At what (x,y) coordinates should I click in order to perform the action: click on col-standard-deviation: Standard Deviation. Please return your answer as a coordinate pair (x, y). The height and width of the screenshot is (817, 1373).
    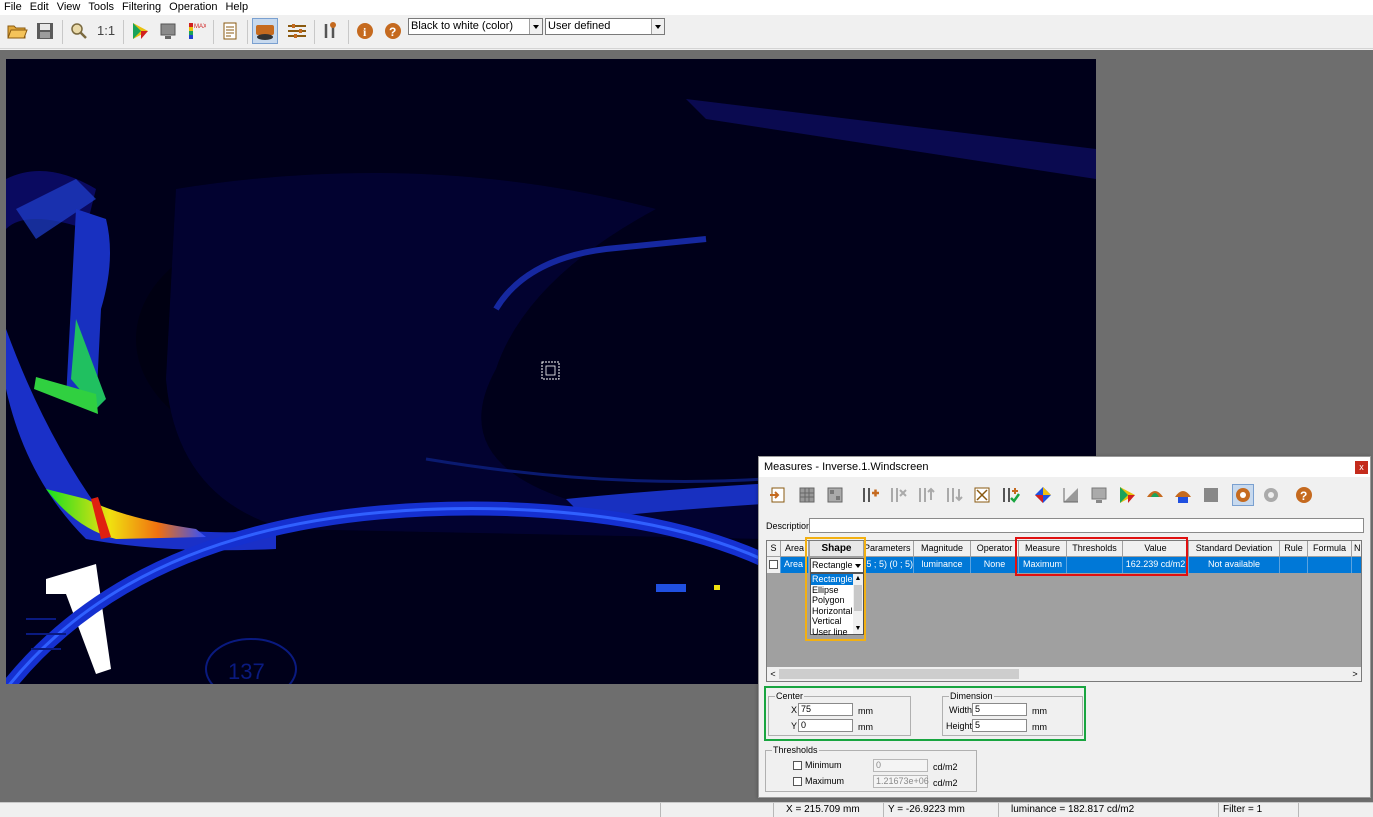
    Looking at the image, I should click on (1234, 549).